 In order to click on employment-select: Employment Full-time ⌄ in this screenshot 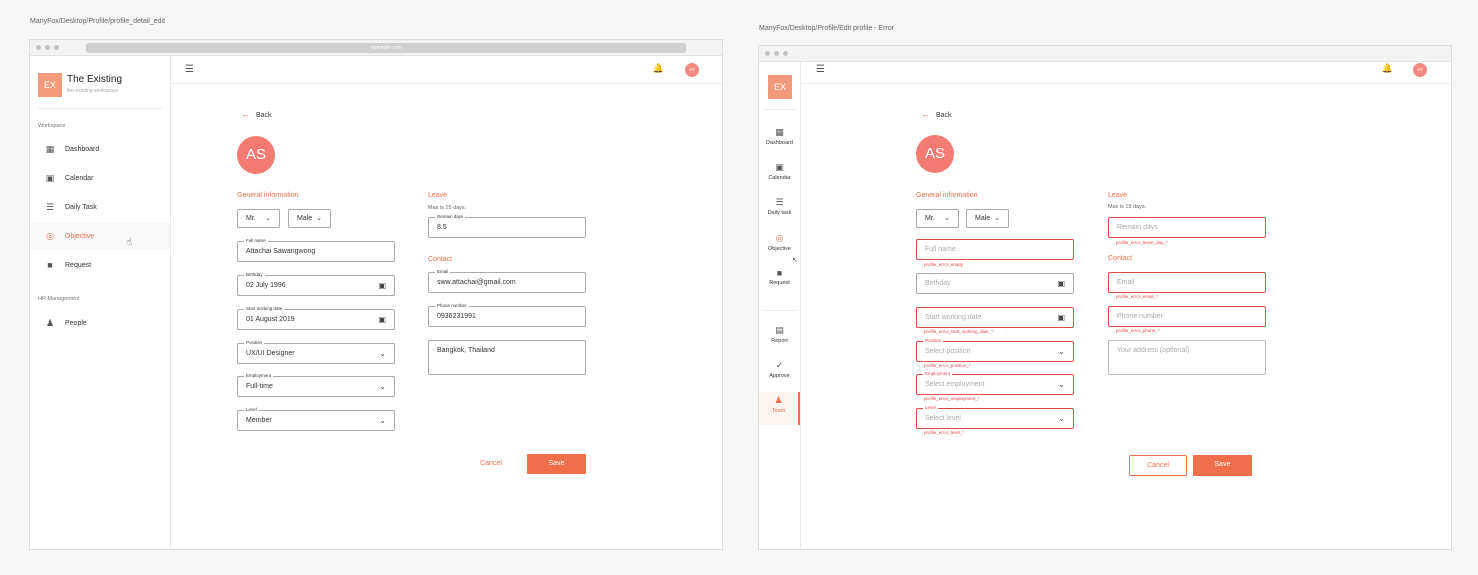, I will do `click(316, 385)`.